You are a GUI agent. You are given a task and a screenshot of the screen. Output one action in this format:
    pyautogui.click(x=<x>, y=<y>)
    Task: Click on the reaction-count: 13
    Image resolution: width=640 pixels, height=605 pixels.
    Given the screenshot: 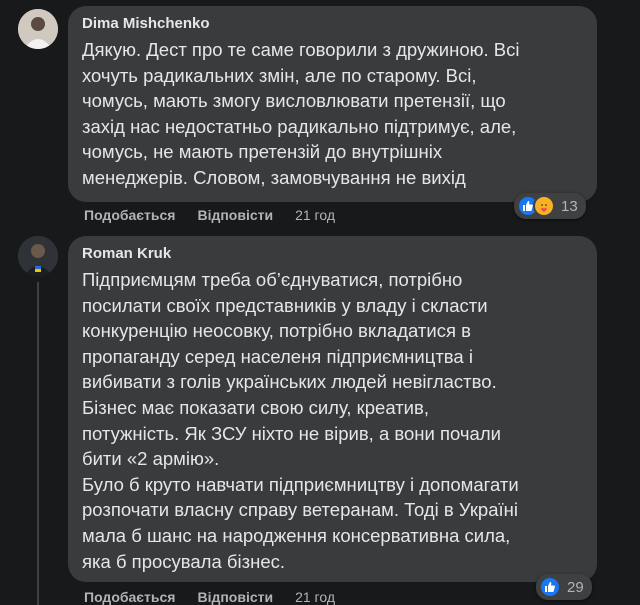 What is the action you would take?
    pyautogui.click(x=569, y=206)
    